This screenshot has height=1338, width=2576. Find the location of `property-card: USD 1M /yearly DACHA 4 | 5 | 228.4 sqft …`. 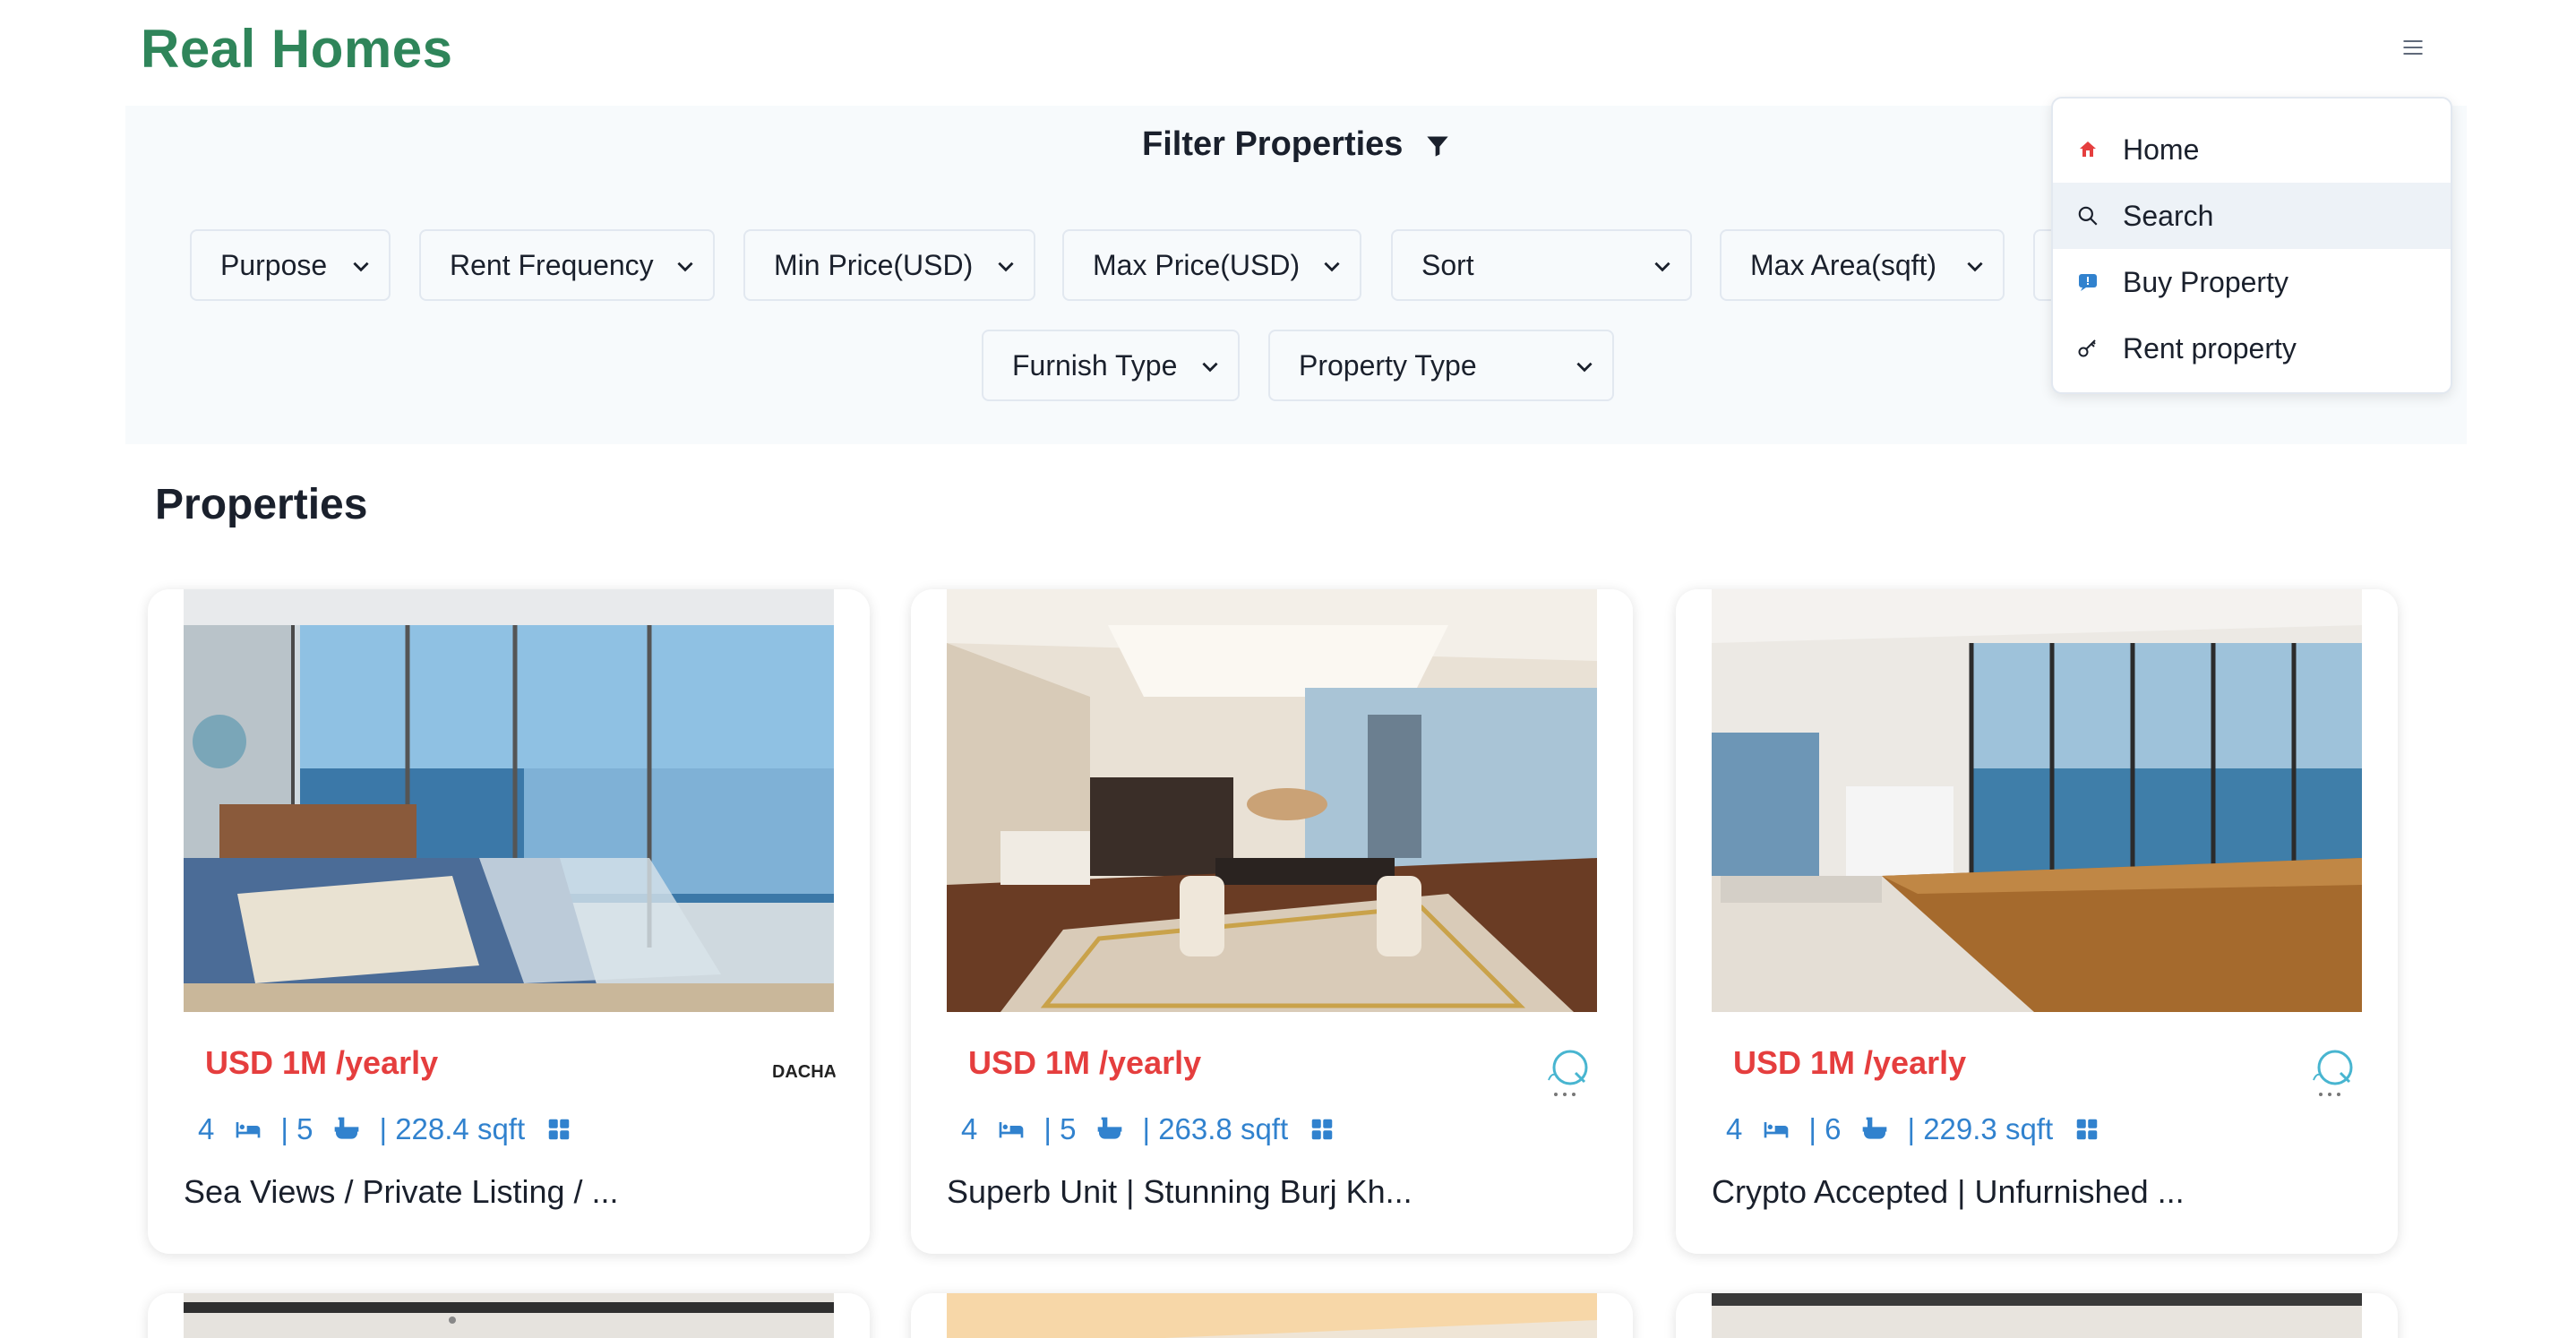

property-card: USD 1M /yearly DACHA 4 | 5 | 228.4 sqft … is located at coordinates (509, 921).